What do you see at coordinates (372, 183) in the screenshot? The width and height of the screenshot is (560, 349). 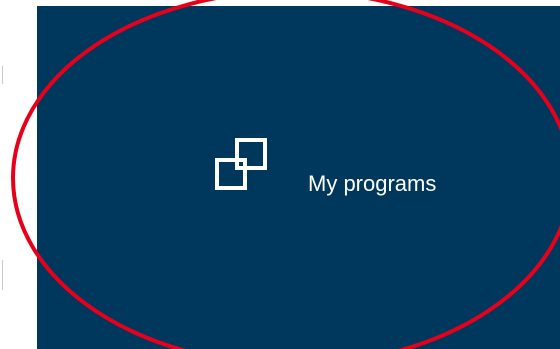 I see `my-programs-label: My programs` at bounding box center [372, 183].